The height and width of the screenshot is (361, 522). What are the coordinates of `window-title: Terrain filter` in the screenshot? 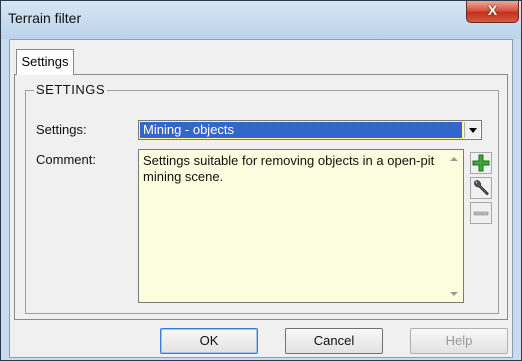 It's located at (45, 18).